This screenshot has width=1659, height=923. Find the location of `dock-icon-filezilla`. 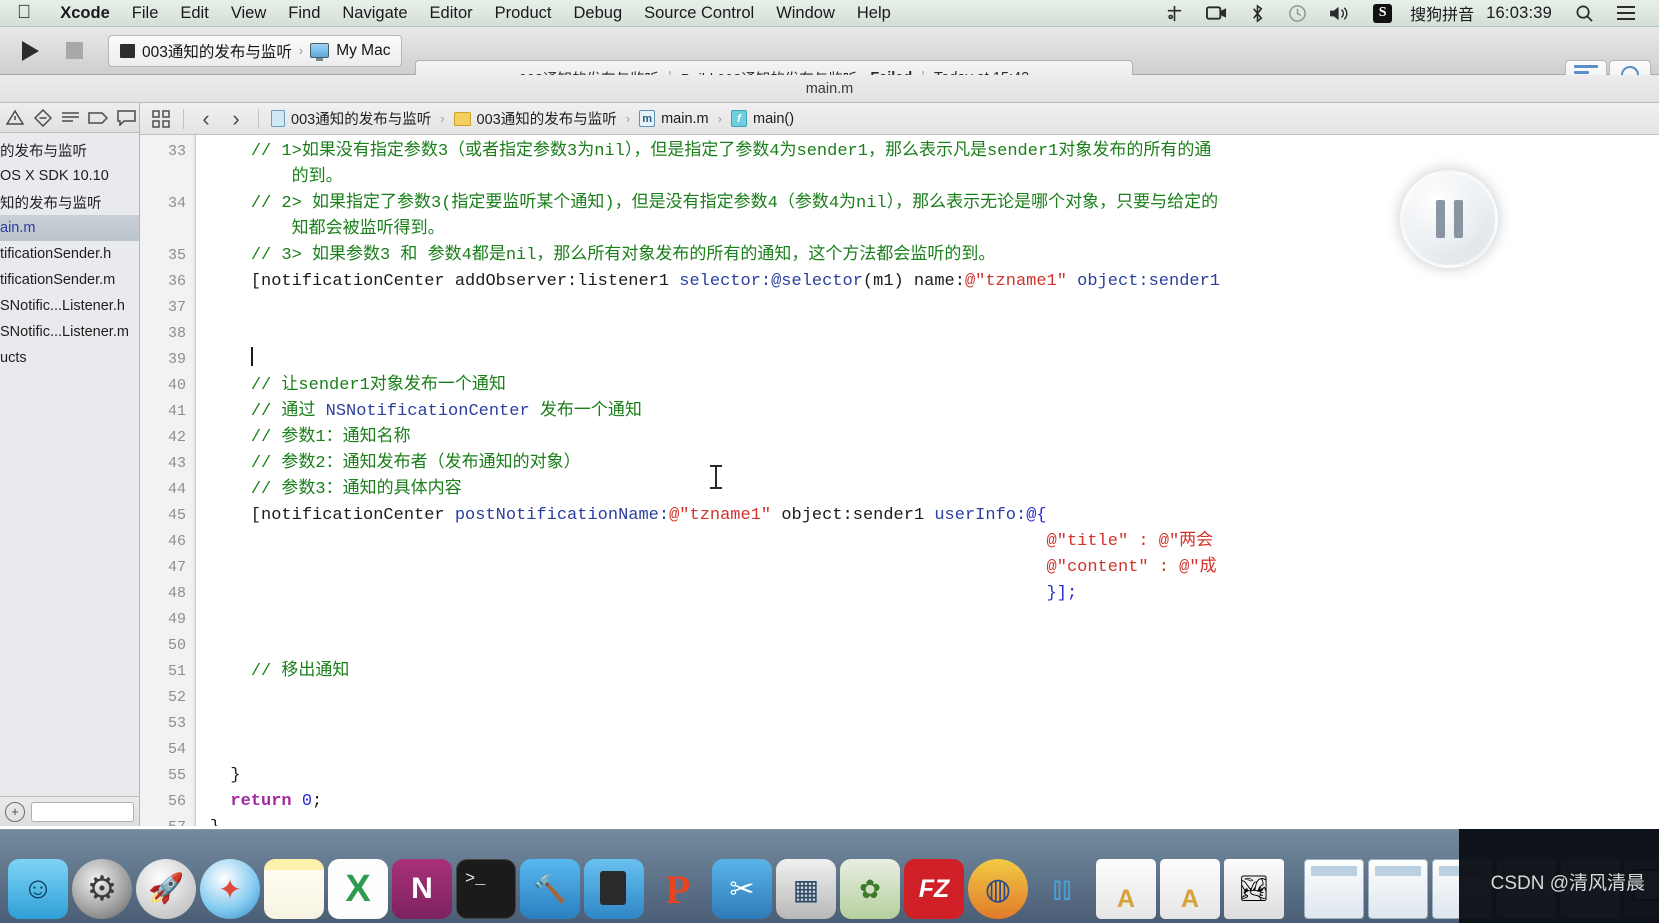

dock-icon-filezilla is located at coordinates (934, 889).